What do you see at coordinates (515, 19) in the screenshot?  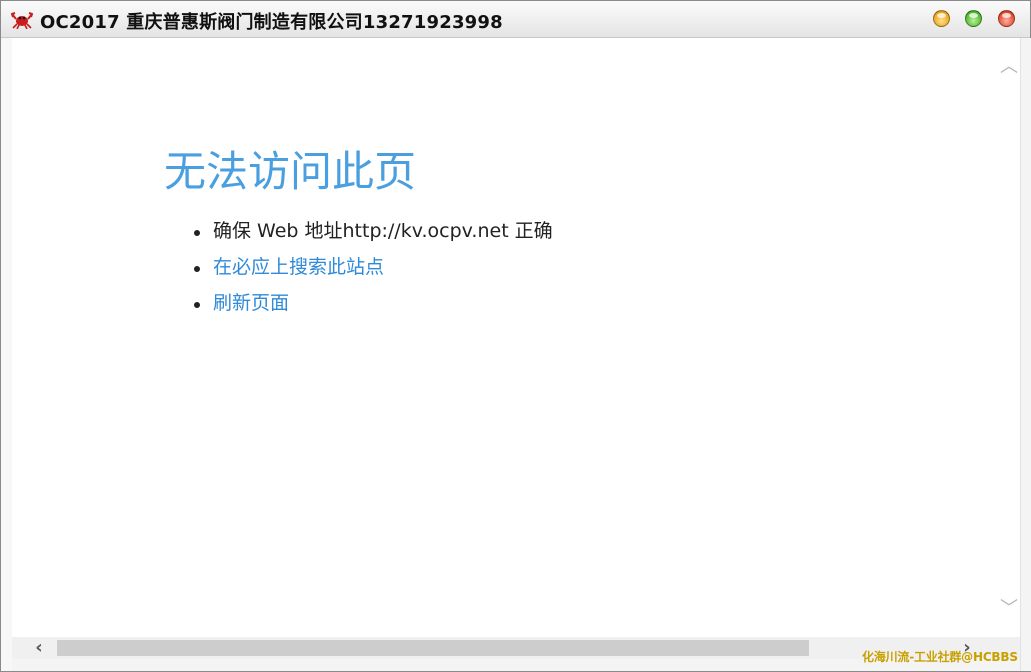 I see `title-bar: OC2017 重庆普惠斯阀门制造有限公司13271923998` at bounding box center [515, 19].